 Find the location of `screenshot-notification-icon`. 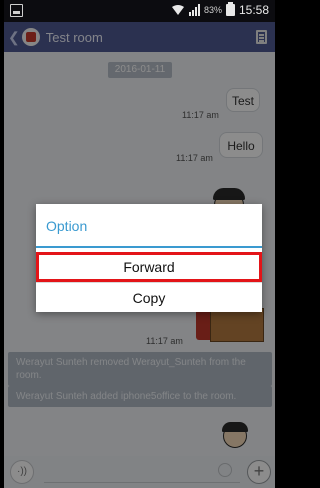

screenshot-notification-icon is located at coordinates (16, 10).